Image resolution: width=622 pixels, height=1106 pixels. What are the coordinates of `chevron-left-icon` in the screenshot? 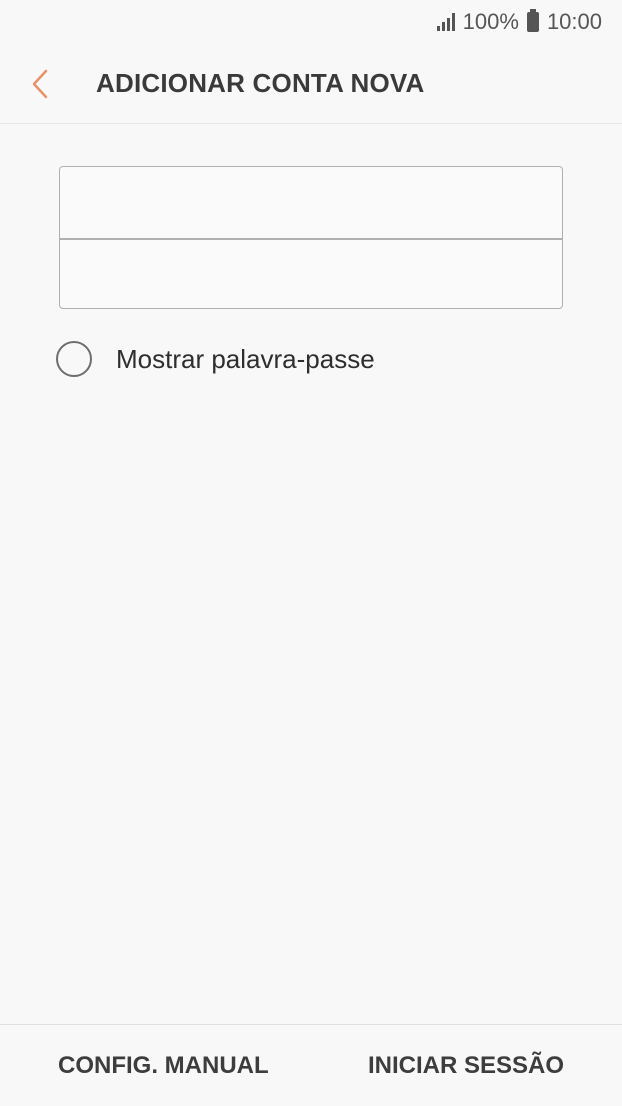 It's located at (40, 83).